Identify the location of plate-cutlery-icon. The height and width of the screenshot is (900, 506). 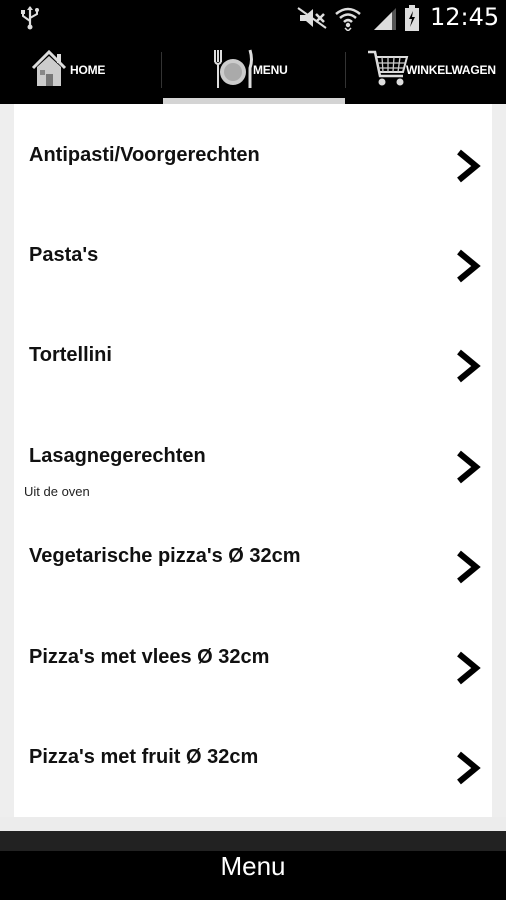
(233, 68).